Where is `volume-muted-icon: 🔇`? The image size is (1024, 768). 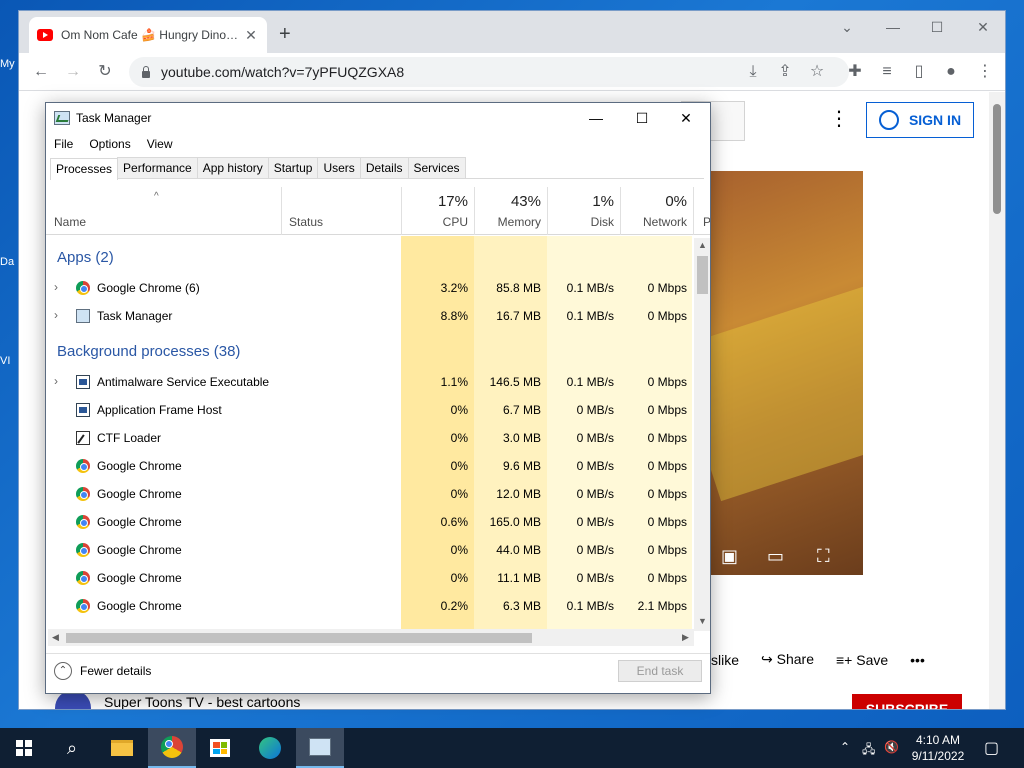 volume-muted-icon: 🔇 is located at coordinates (891, 747).